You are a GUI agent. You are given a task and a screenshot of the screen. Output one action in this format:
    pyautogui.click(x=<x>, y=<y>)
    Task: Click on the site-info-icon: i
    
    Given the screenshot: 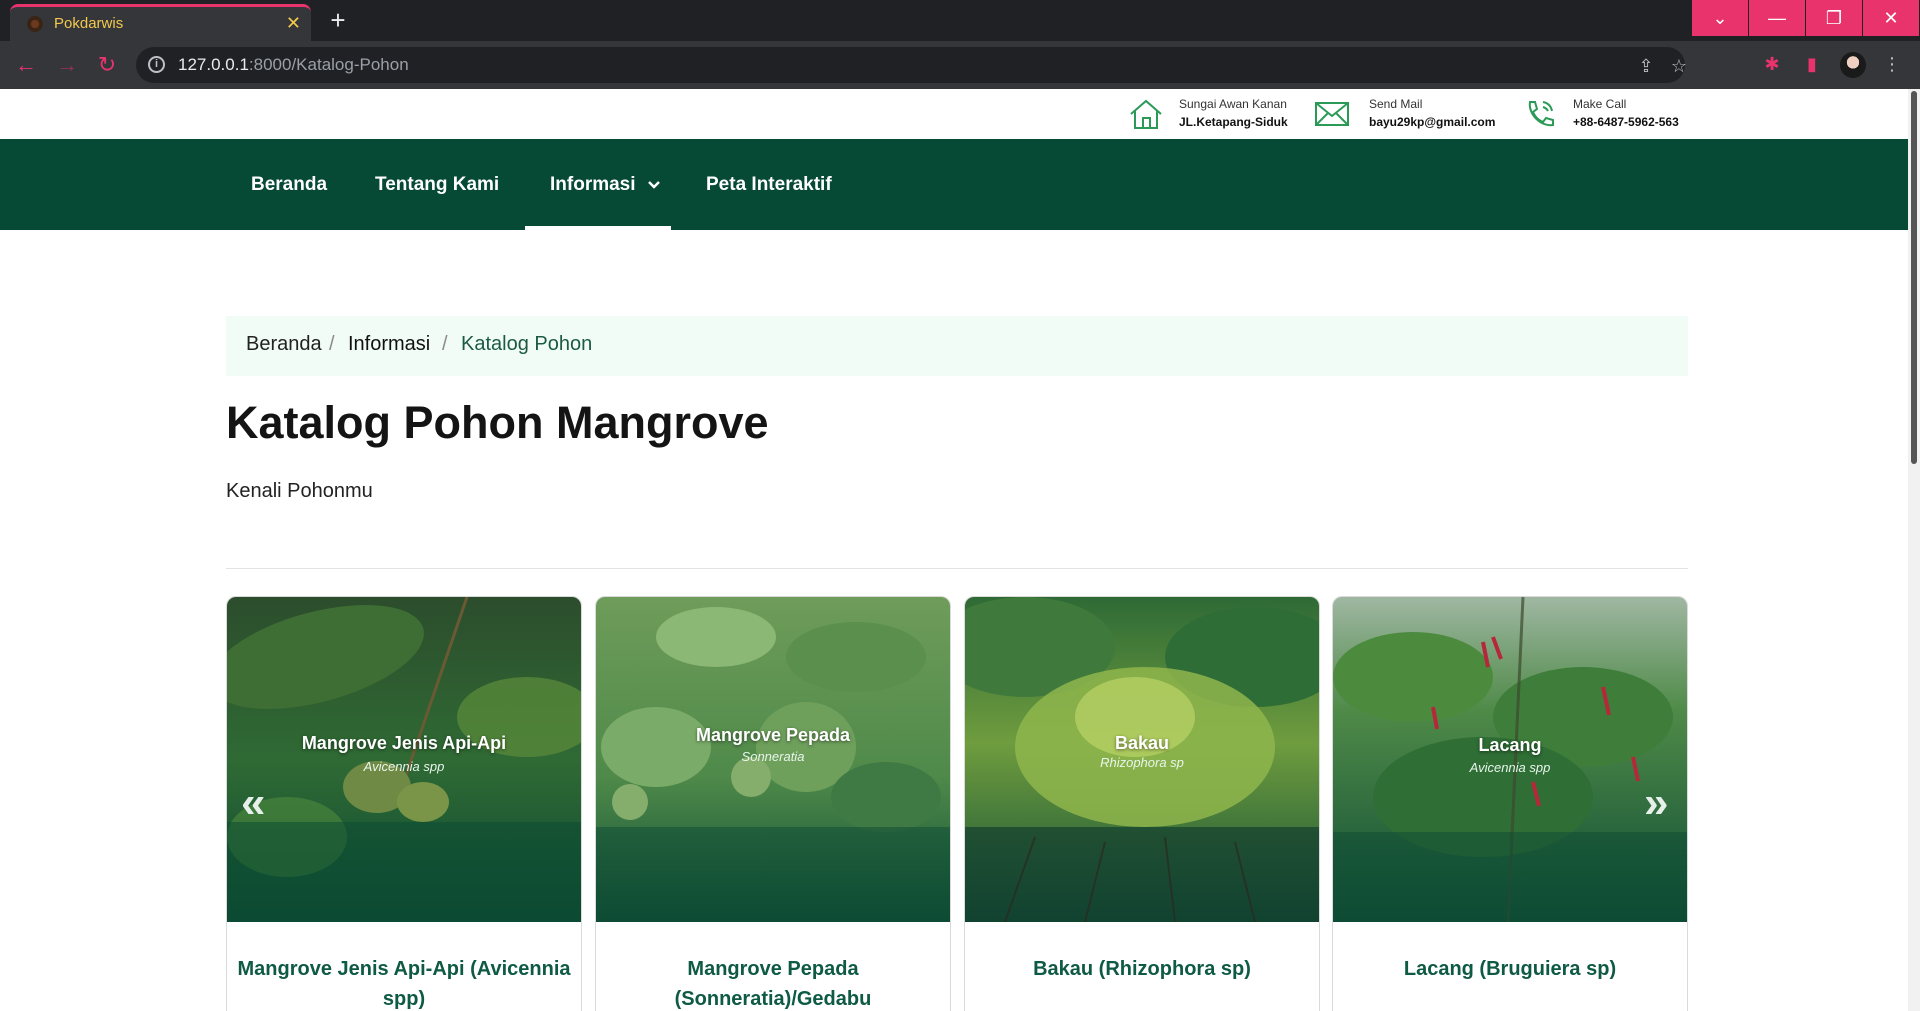 What is the action you would take?
    pyautogui.click(x=156, y=64)
    